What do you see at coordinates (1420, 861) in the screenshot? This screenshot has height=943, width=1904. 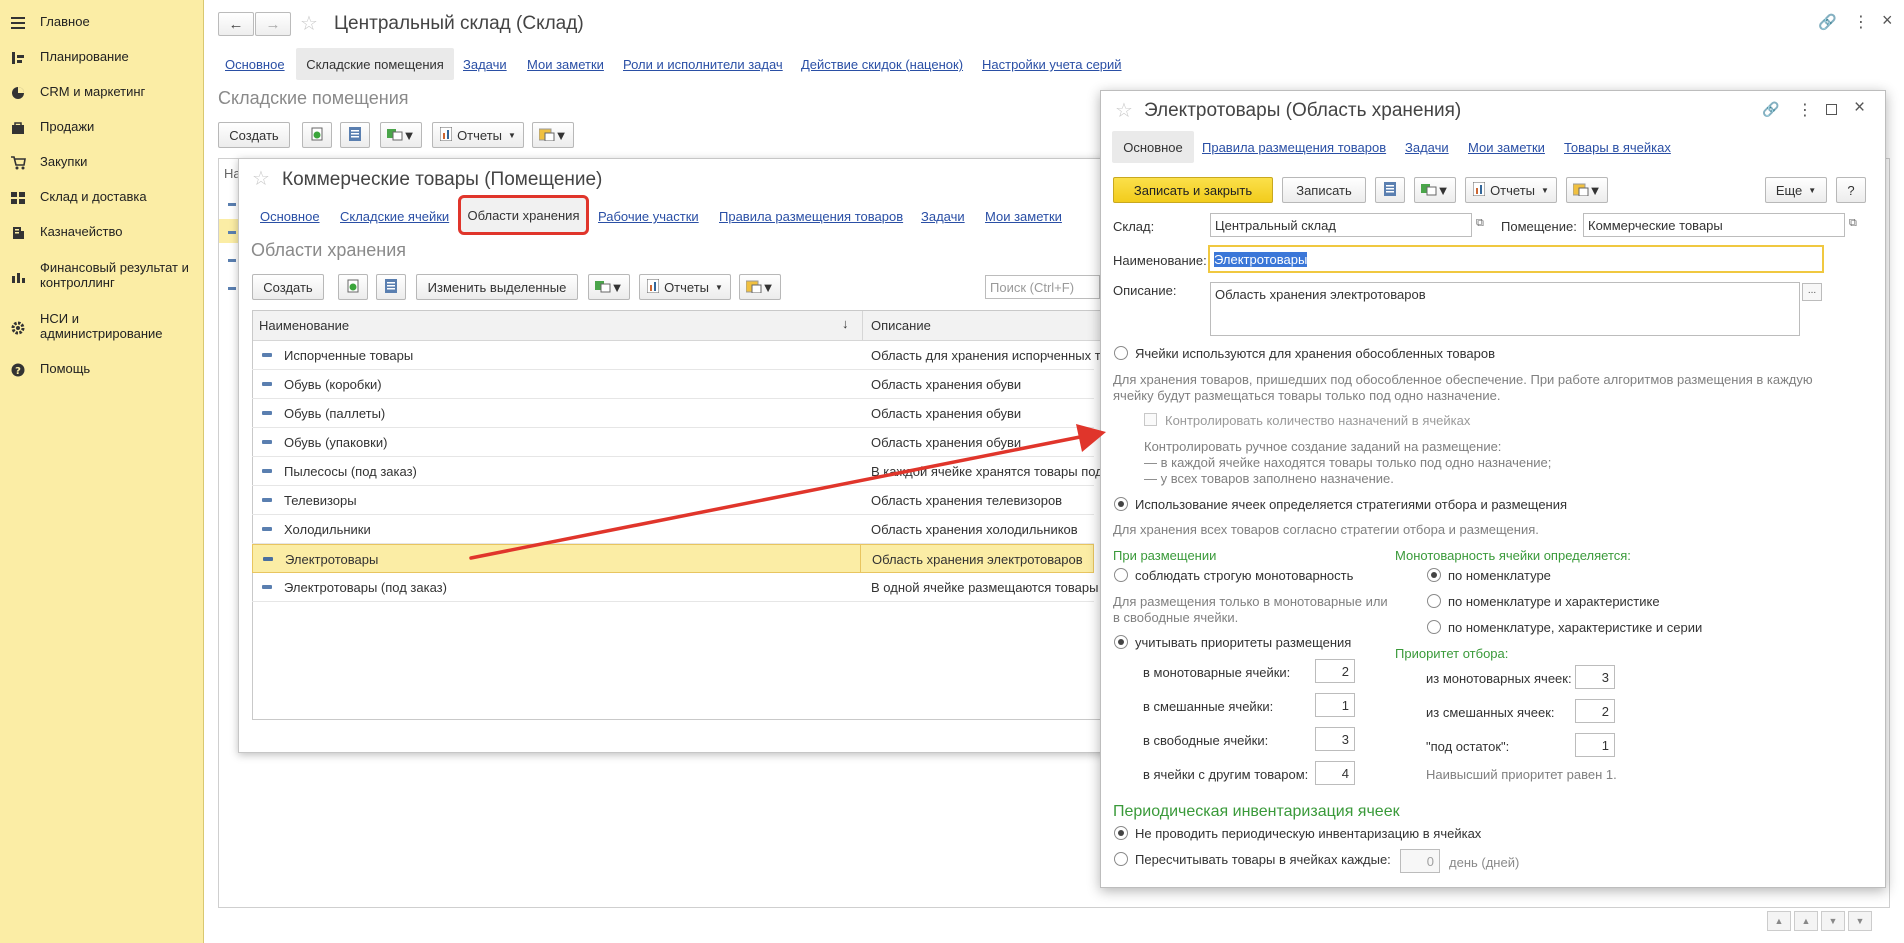 I see `inventory-days-input: 0` at bounding box center [1420, 861].